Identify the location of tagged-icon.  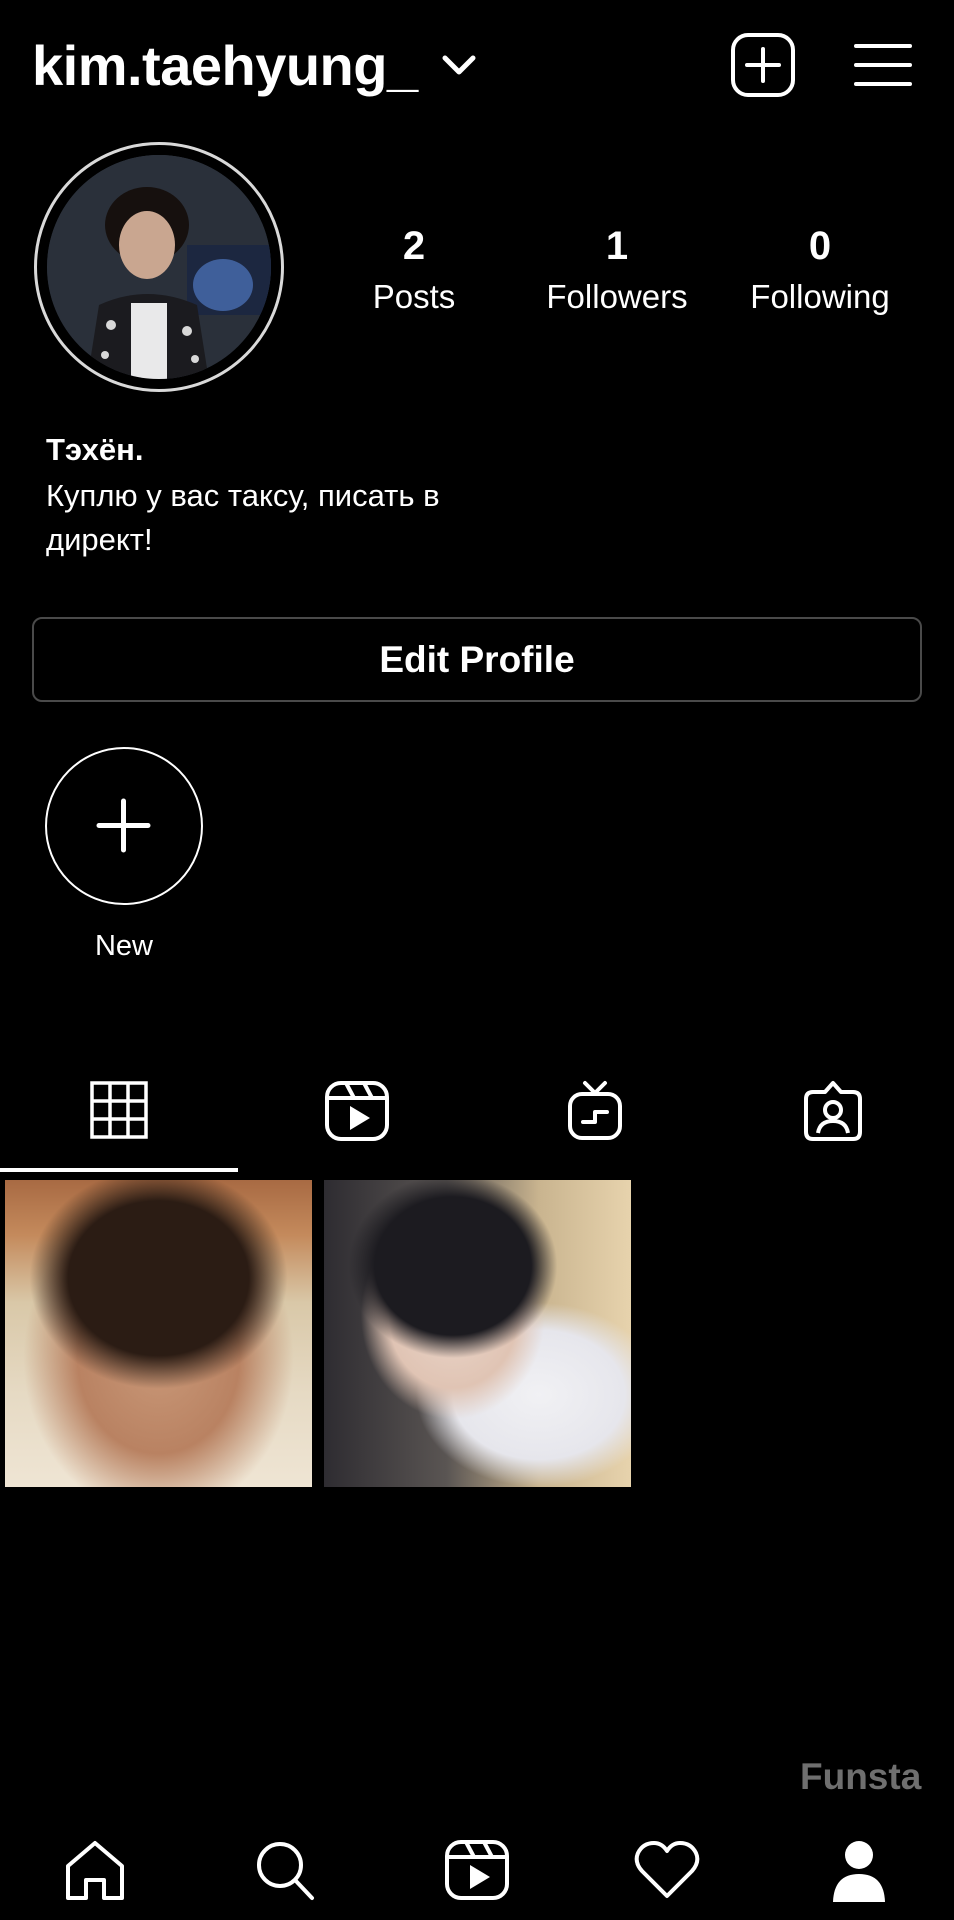
(833, 1111).